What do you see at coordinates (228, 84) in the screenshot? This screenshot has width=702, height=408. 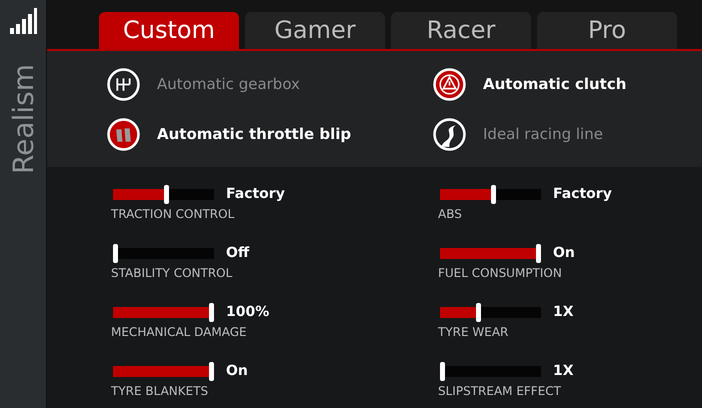 I see `assist-label: Automatic gearbox` at bounding box center [228, 84].